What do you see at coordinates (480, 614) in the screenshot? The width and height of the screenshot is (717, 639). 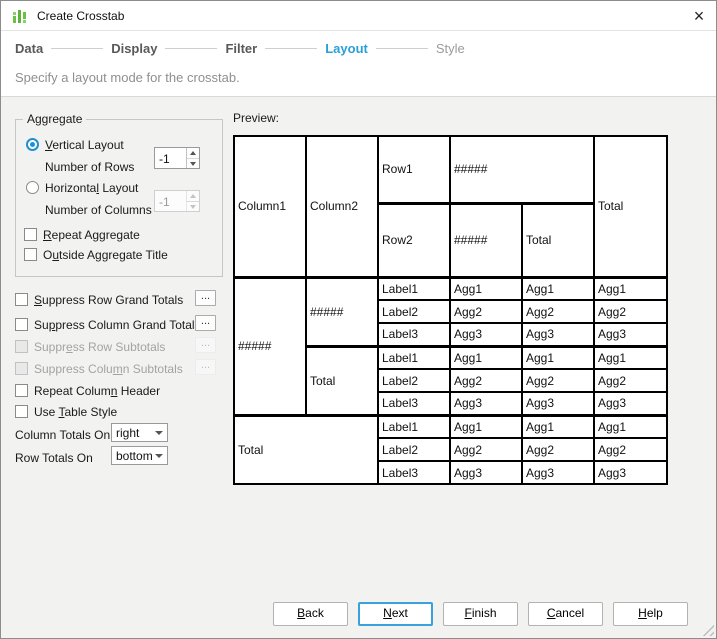 I see `finish-button: Finish` at bounding box center [480, 614].